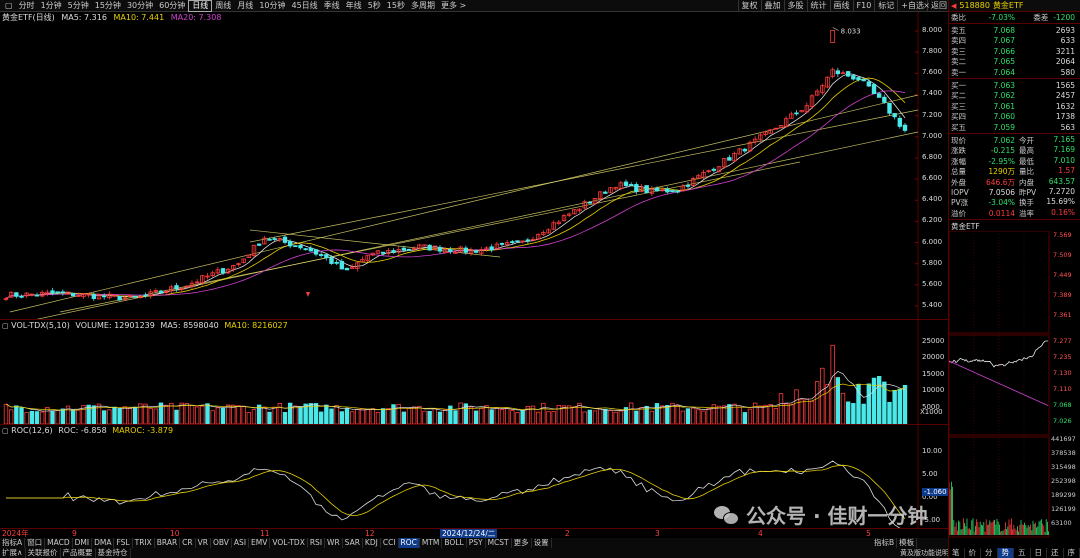 The height and width of the screenshot is (558, 1080). Describe the element at coordinates (454, 543) in the screenshot. I see `indicator-tab-21: BOLL` at that location.